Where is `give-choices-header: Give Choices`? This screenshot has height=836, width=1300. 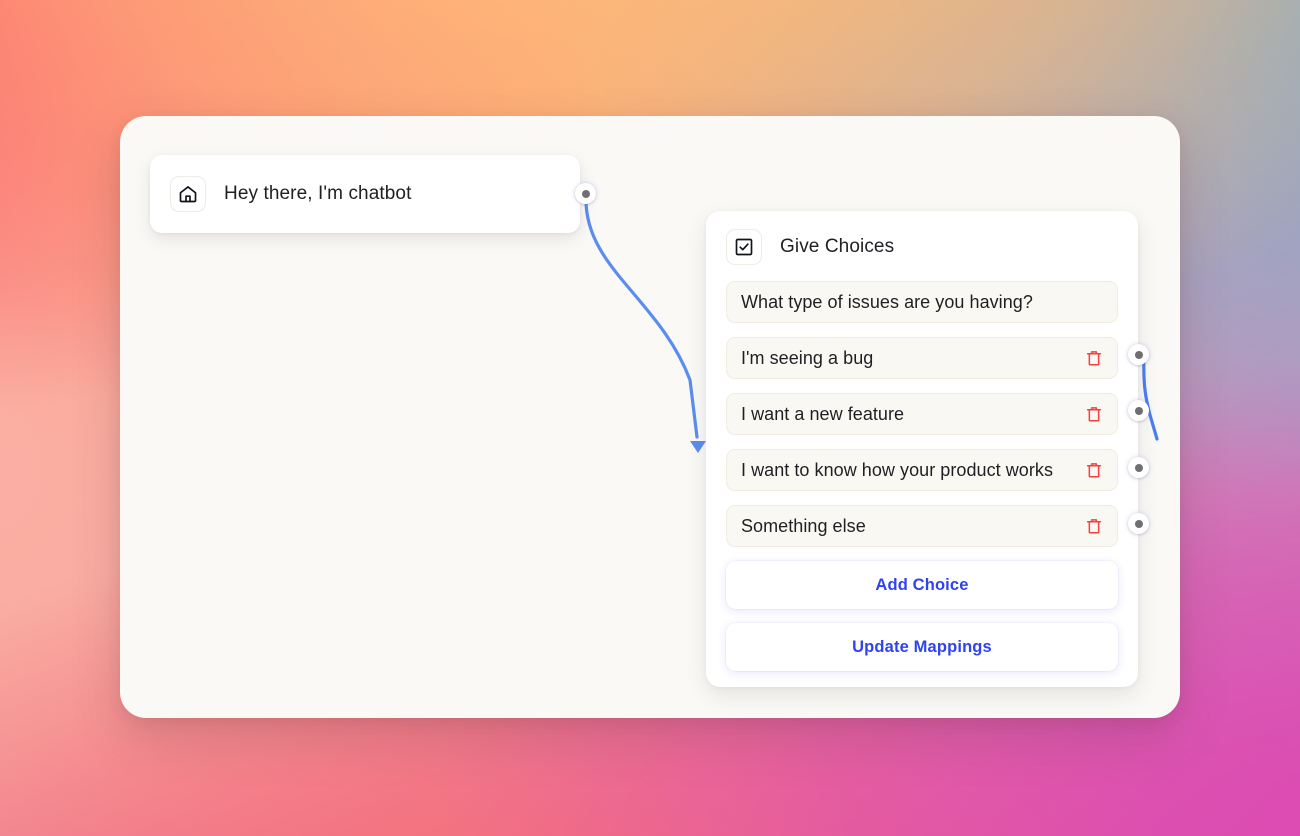
give-choices-header: Give Choices is located at coordinates (922, 247).